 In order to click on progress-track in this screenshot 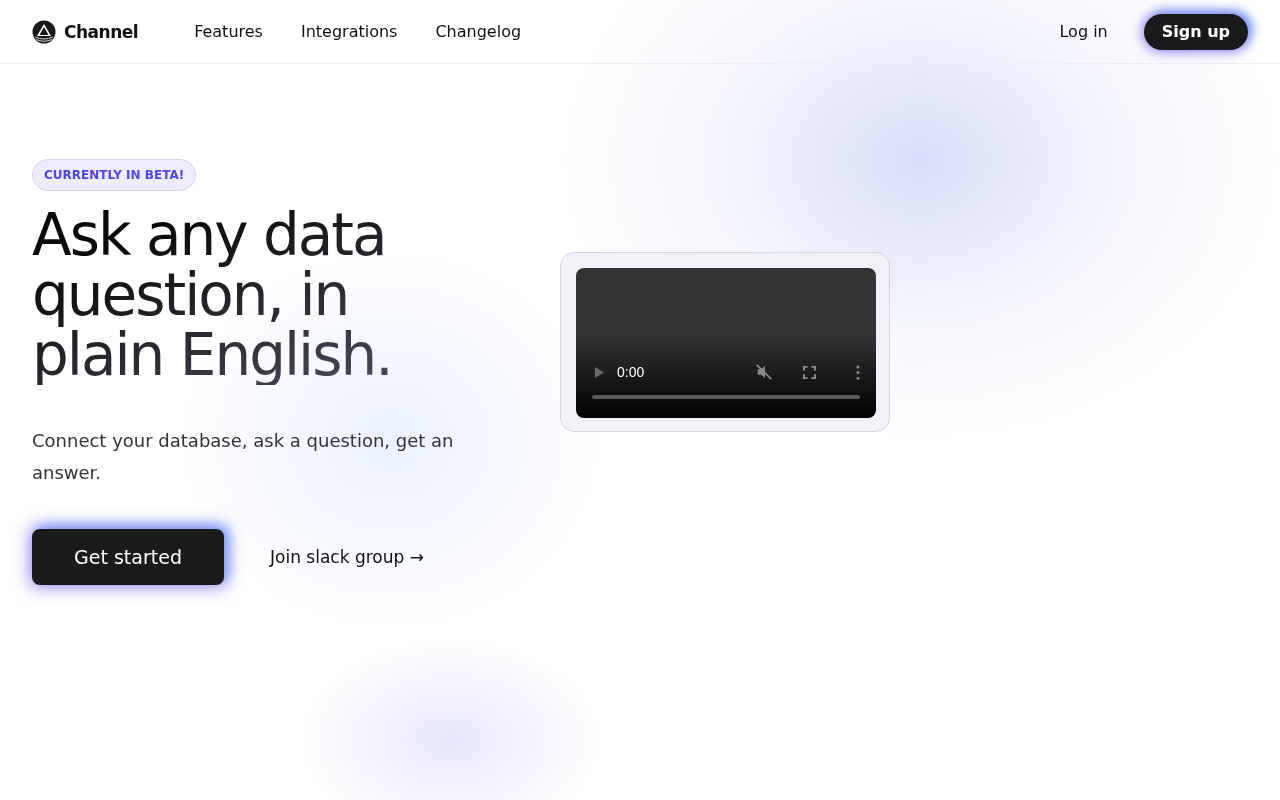, I will do `click(726, 397)`.